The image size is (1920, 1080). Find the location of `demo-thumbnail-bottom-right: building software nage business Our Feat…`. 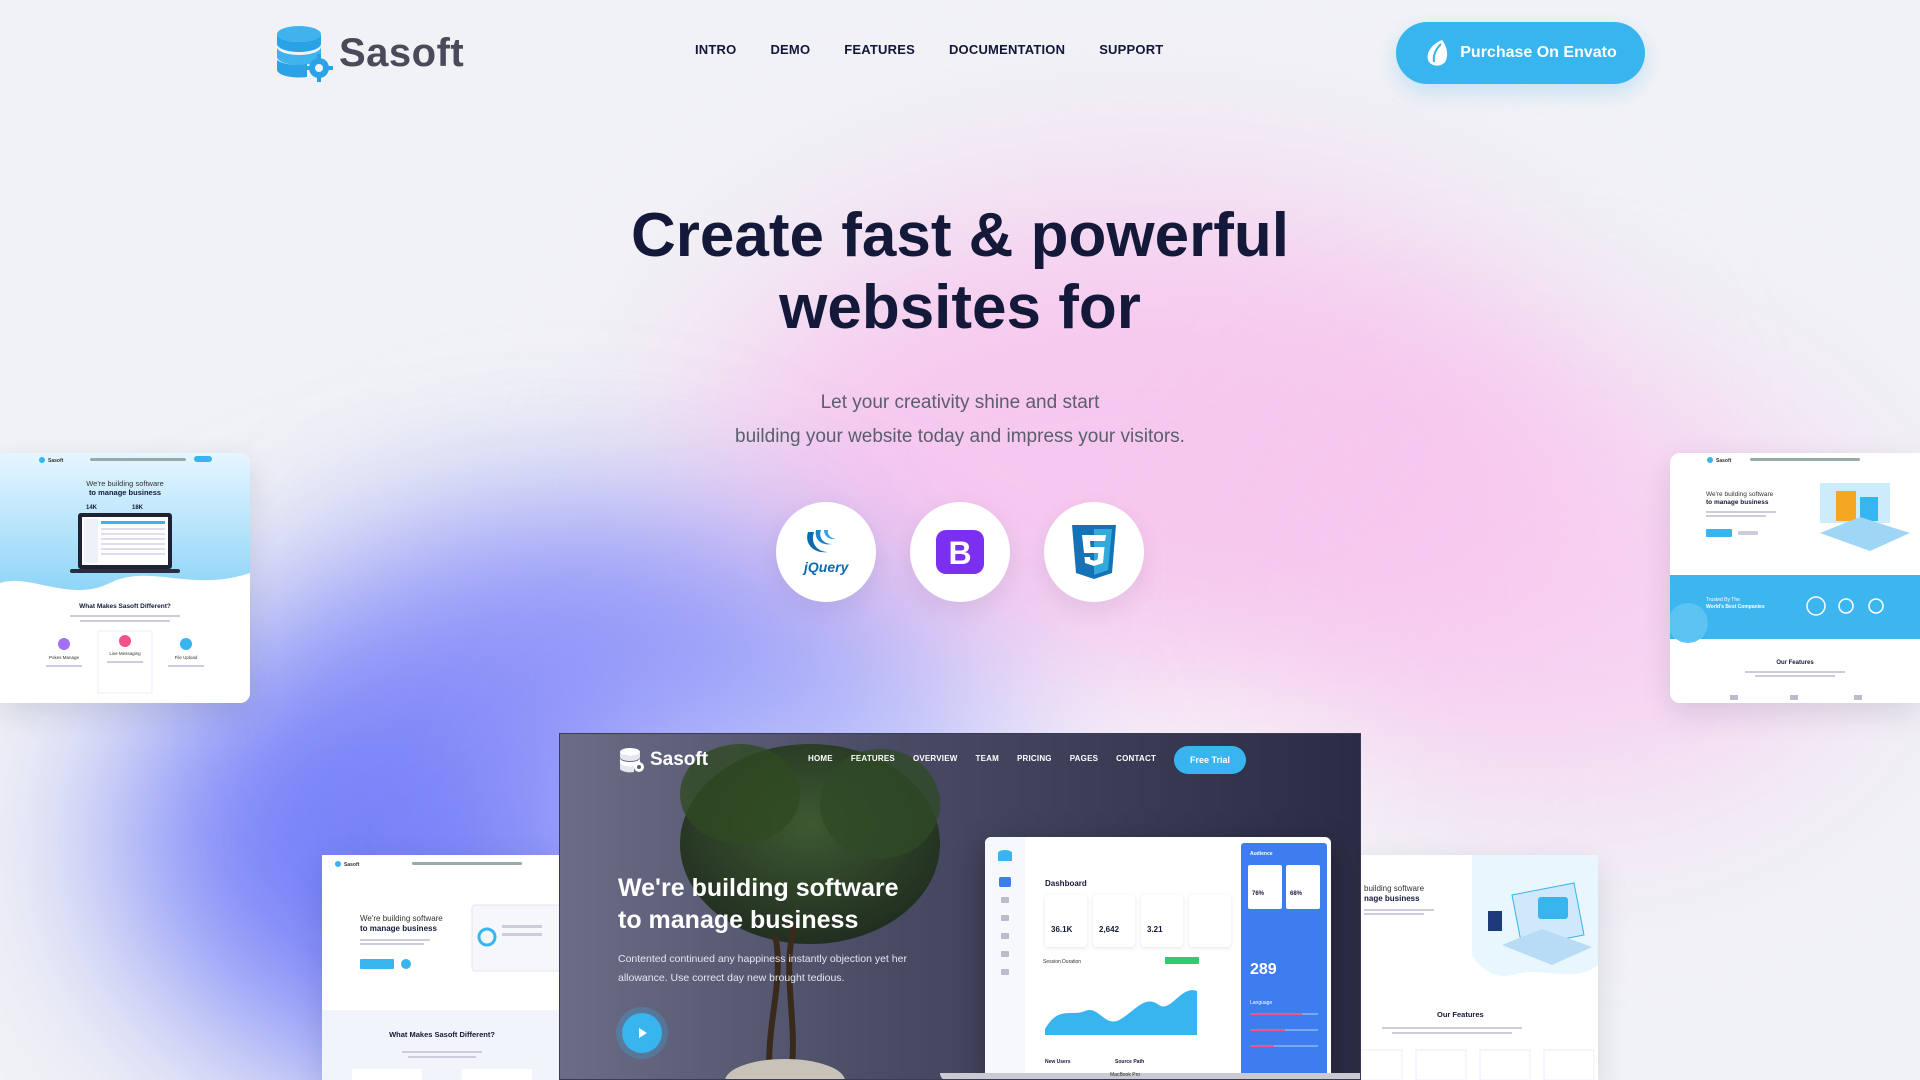

demo-thumbnail-bottom-right: building software nage business Our Feat… is located at coordinates (1475, 967).